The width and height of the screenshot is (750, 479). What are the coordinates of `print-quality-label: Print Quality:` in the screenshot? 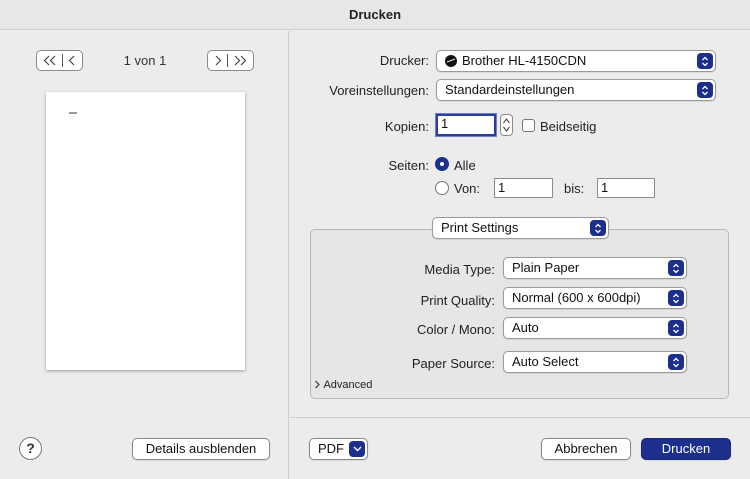 It's located at (457, 300).